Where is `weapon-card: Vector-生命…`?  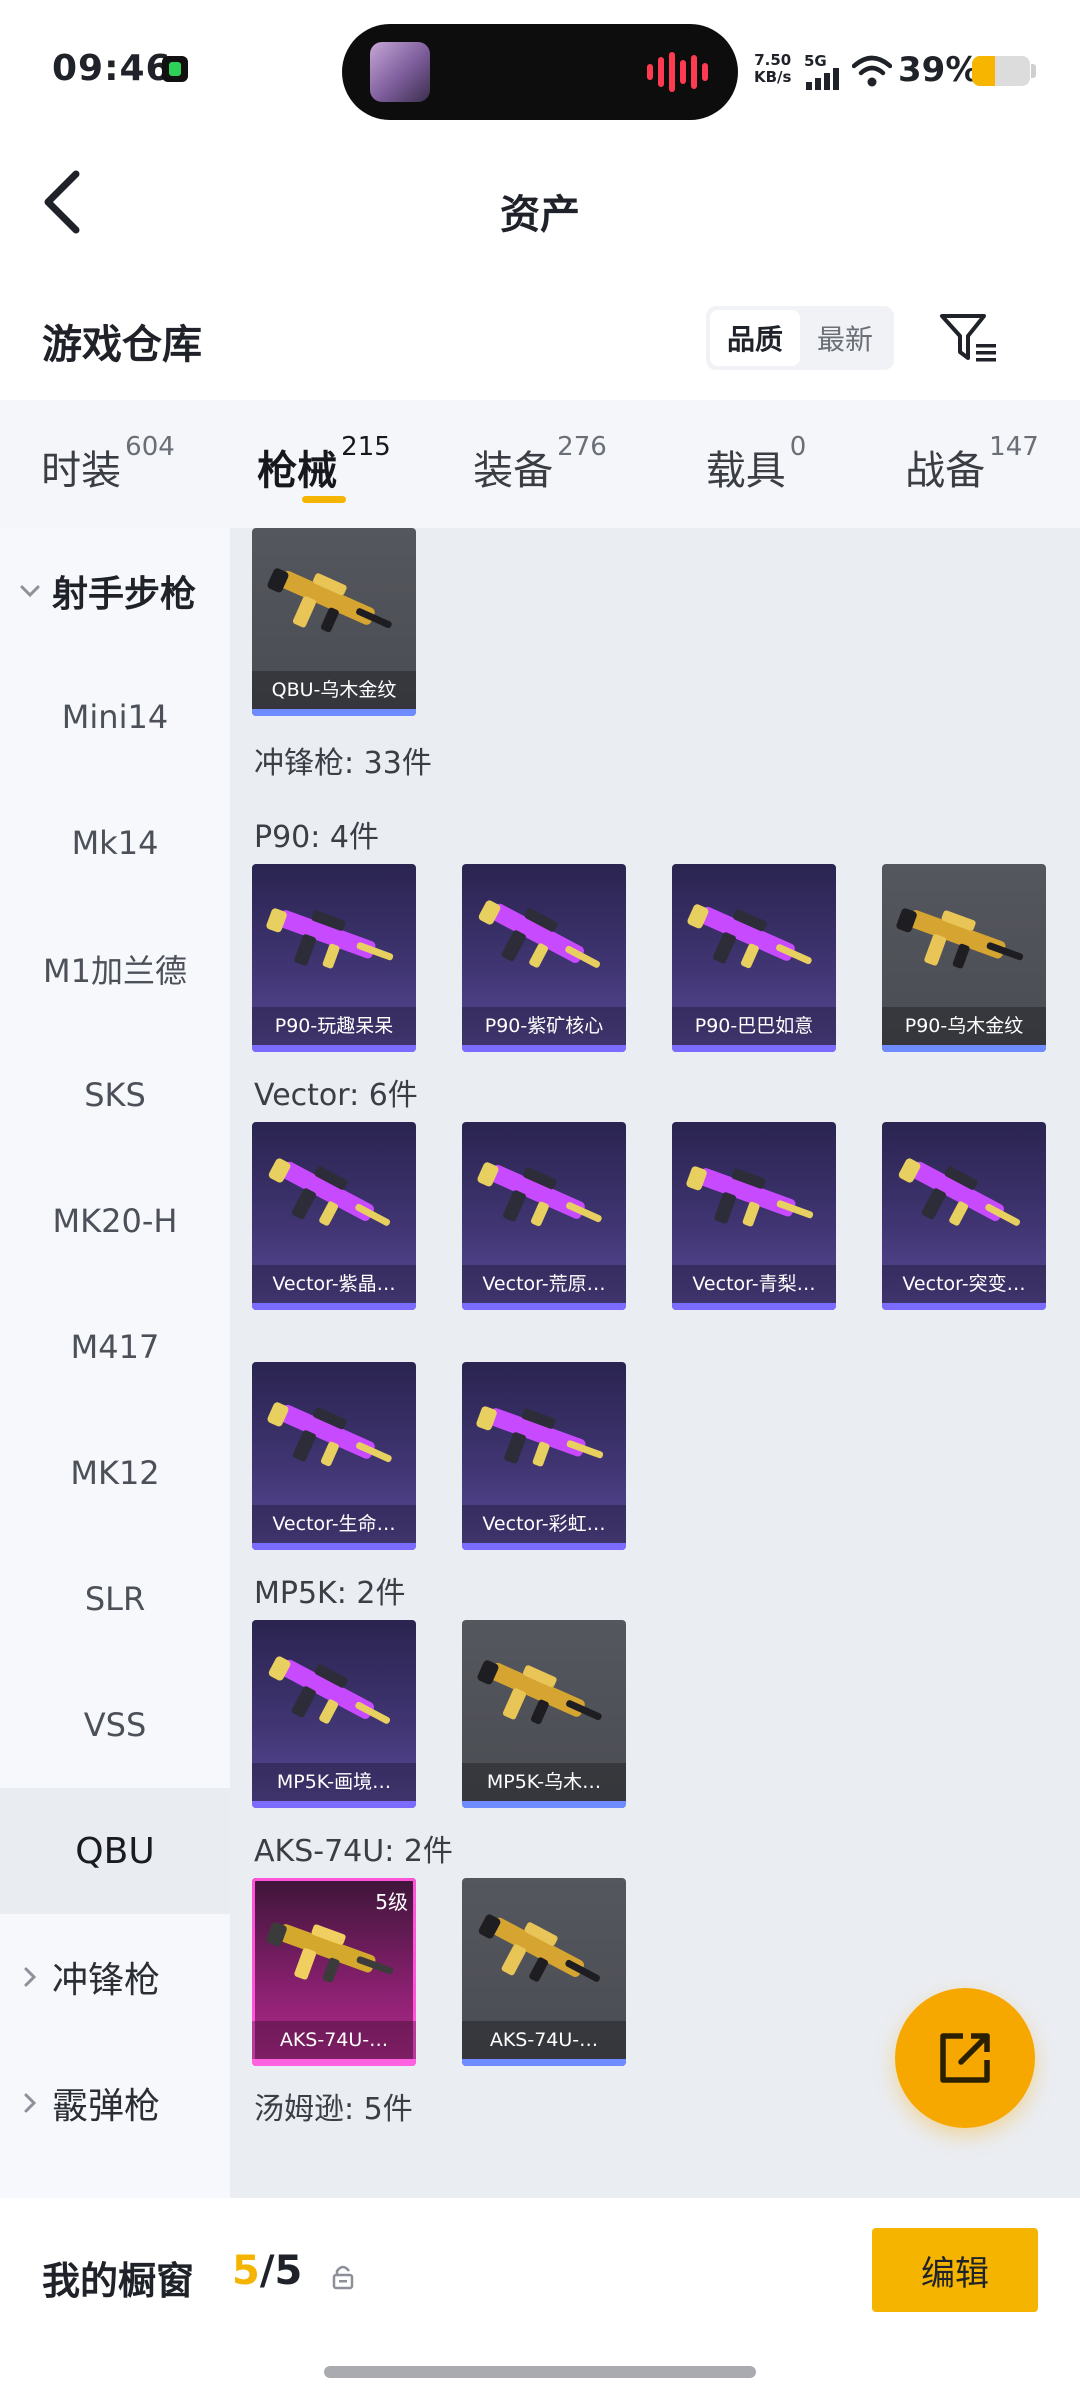 weapon-card: Vector-生命… is located at coordinates (334, 1456).